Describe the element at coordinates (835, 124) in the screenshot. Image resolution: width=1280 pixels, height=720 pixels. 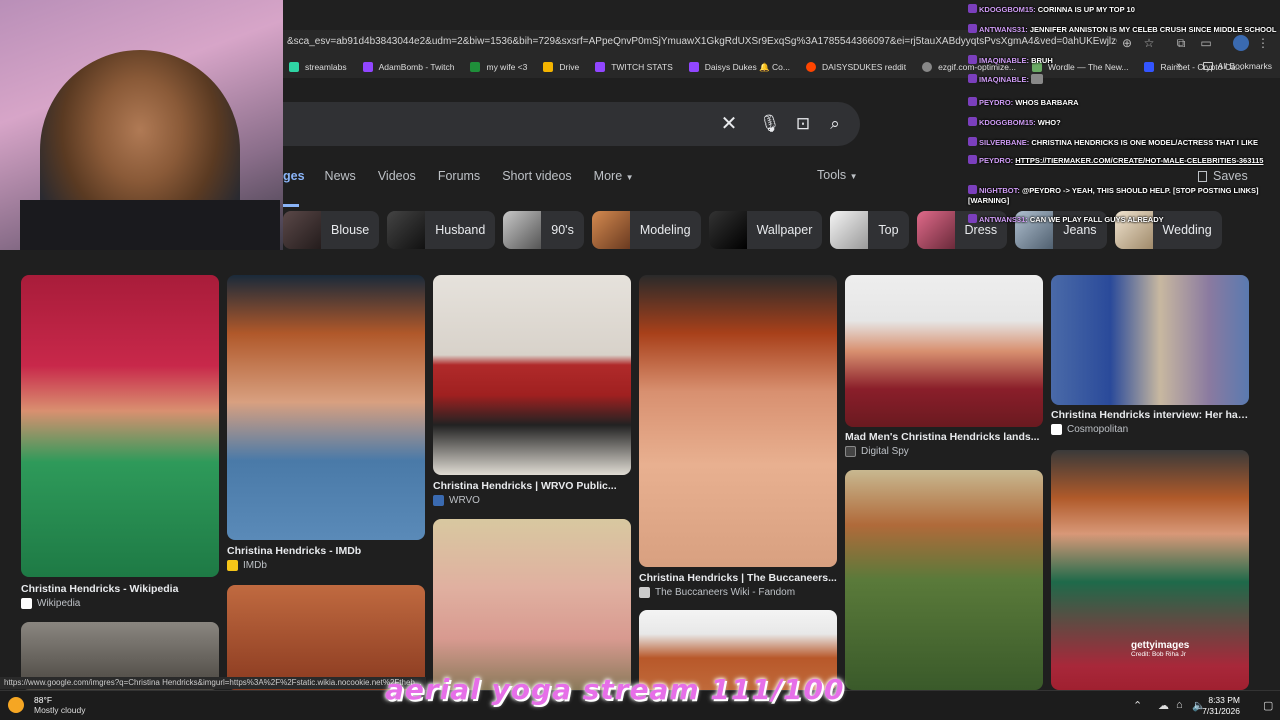
I see `search-icon: ⌕` at that location.